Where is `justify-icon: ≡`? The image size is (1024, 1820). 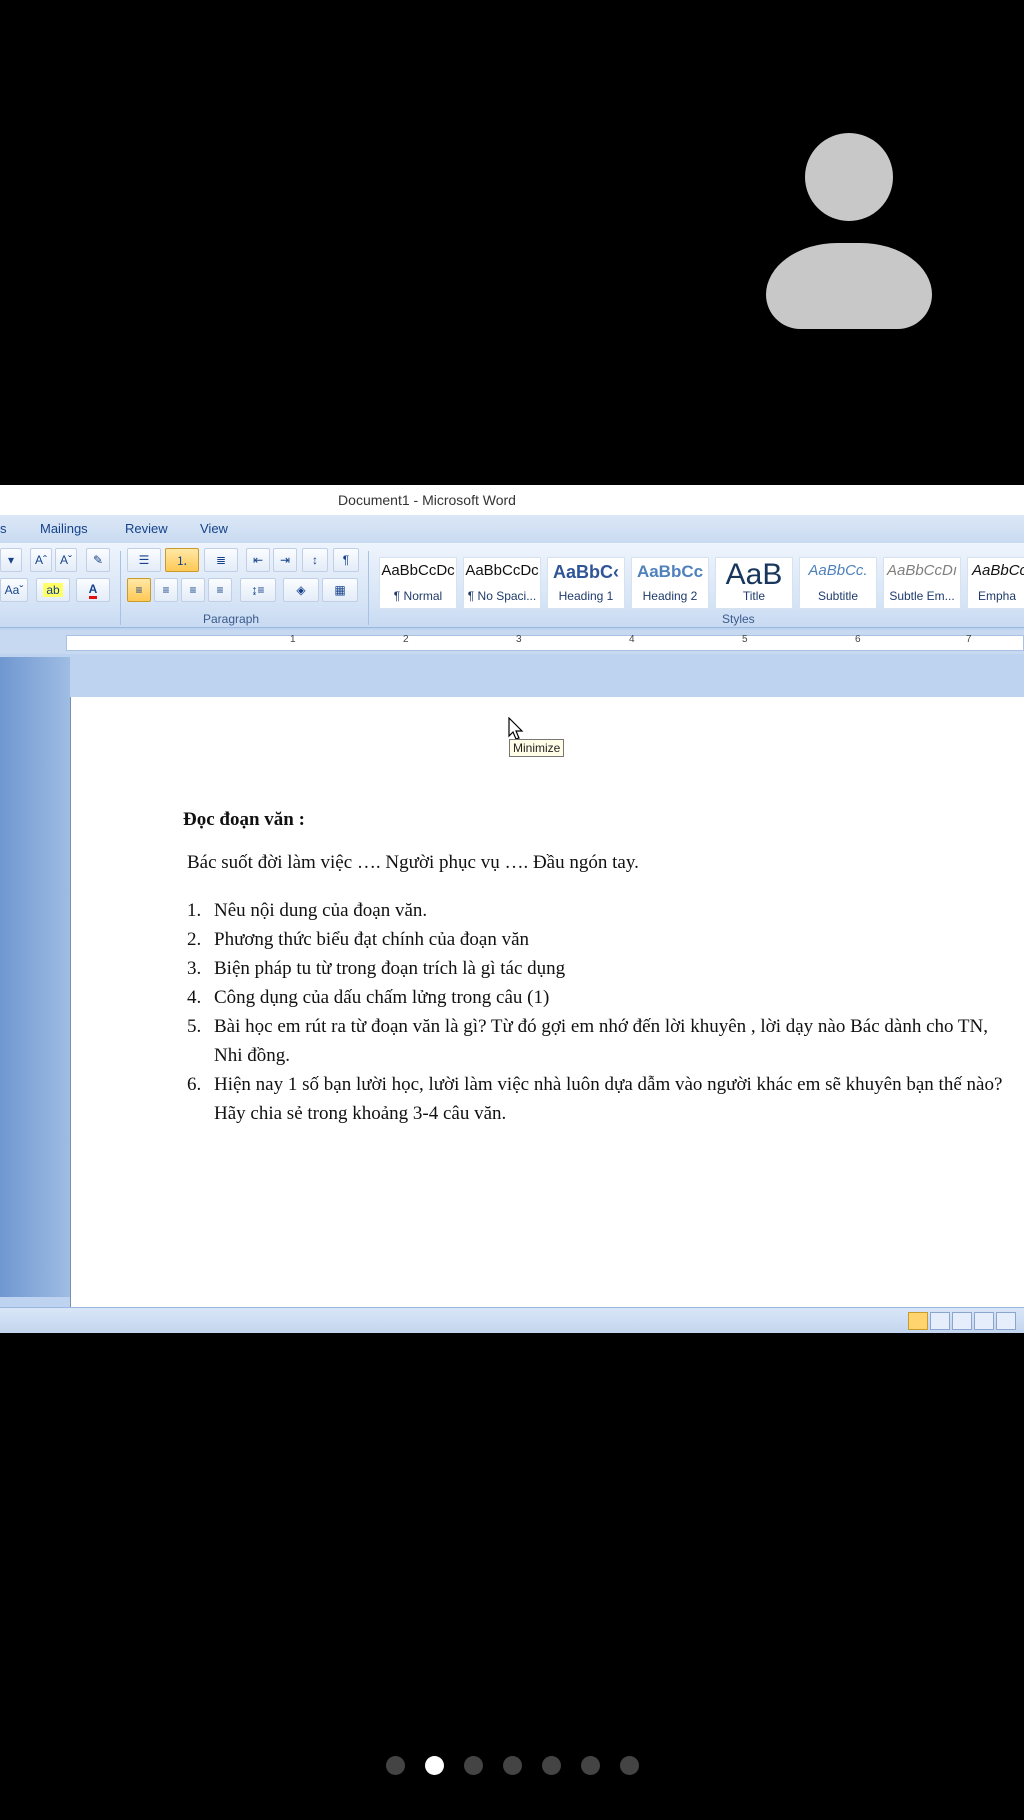 justify-icon: ≡ is located at coordinates (220, 590).